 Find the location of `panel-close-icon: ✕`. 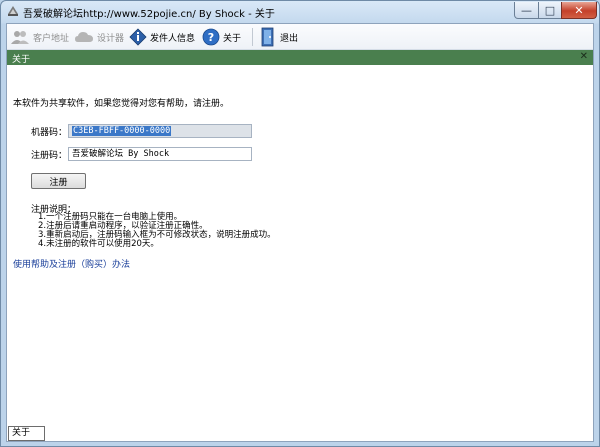

panel-close-icon: ✕ is located at coordinates (584, 56).